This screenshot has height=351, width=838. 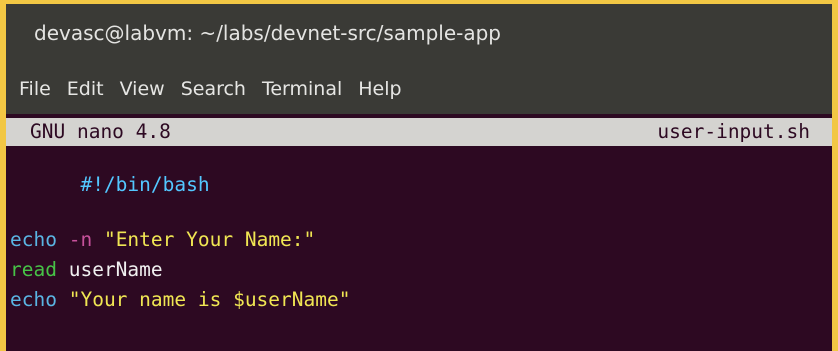 I want to click on code-line-5: echo "Your name is $userName", so click(x=180, y=299).